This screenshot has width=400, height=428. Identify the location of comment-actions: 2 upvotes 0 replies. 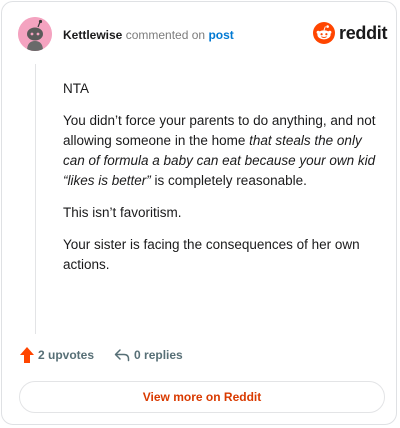
(101, 355).